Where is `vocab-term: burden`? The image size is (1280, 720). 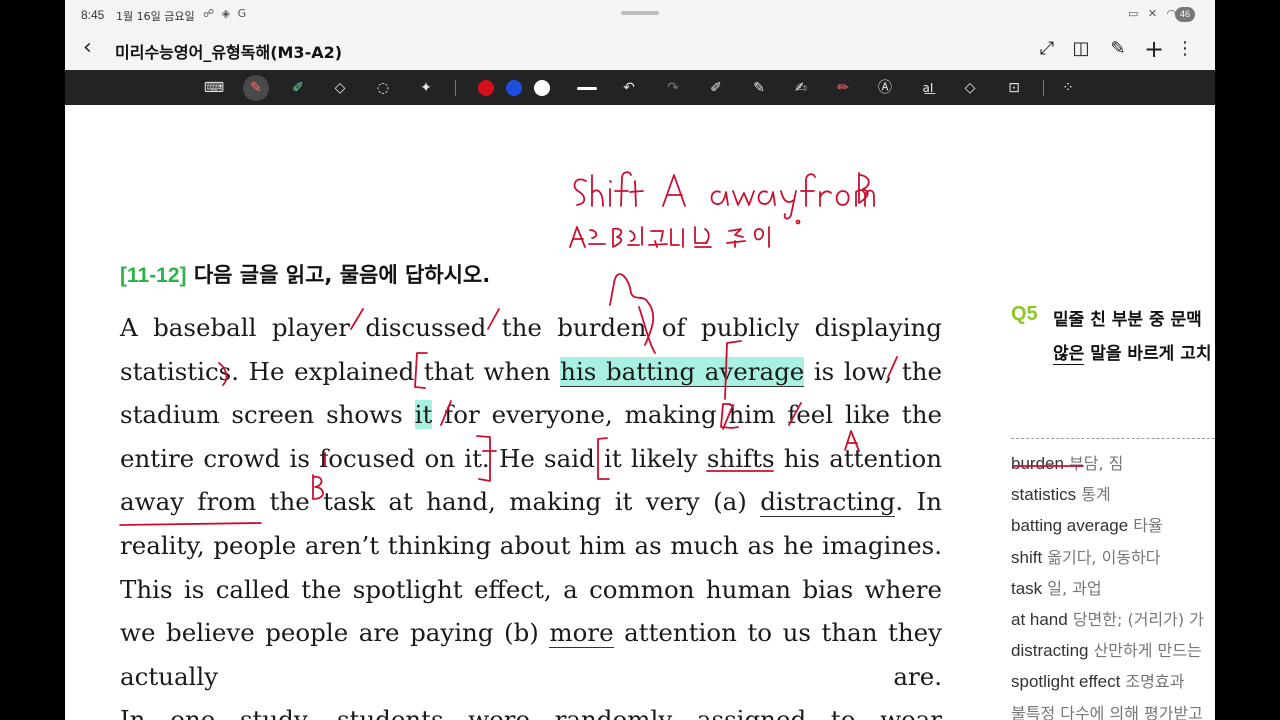 vocab-term: burden is located at coordinates (1037, 463).